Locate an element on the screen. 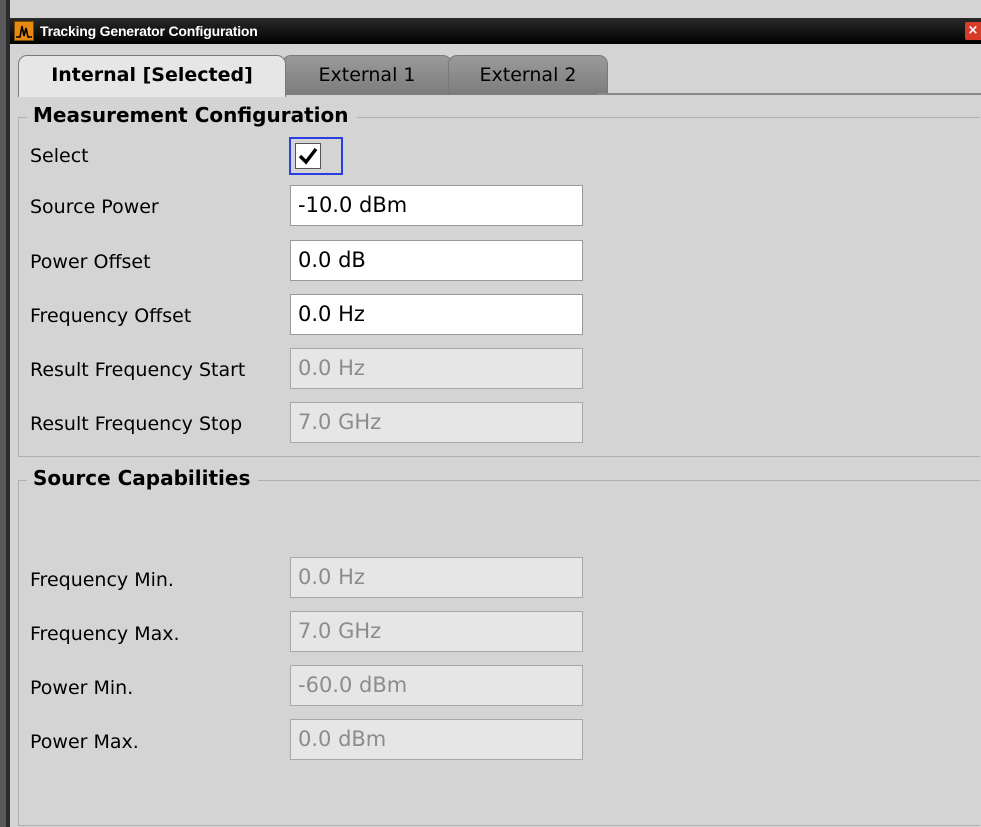 The image size is (981, 827). tab-external-1: External 1 is located at coordinates (367, 75).